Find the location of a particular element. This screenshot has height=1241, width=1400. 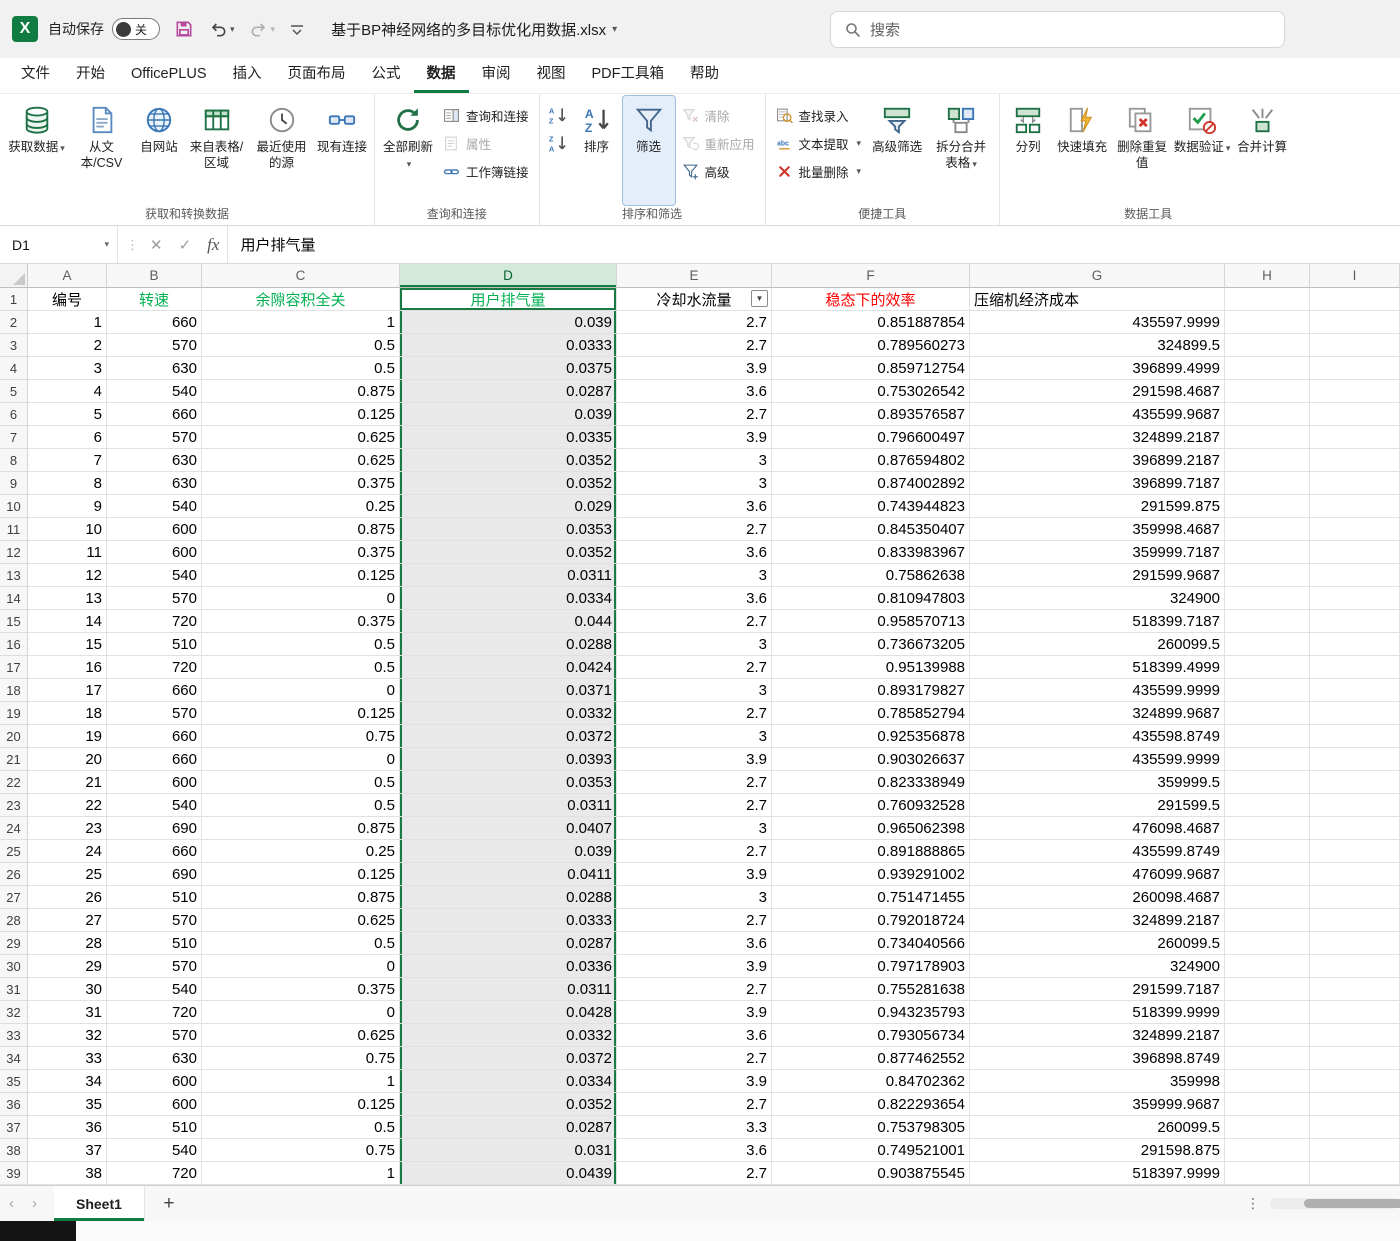

cell-F29: 0.734040566 is located at coordinates (871, 943).